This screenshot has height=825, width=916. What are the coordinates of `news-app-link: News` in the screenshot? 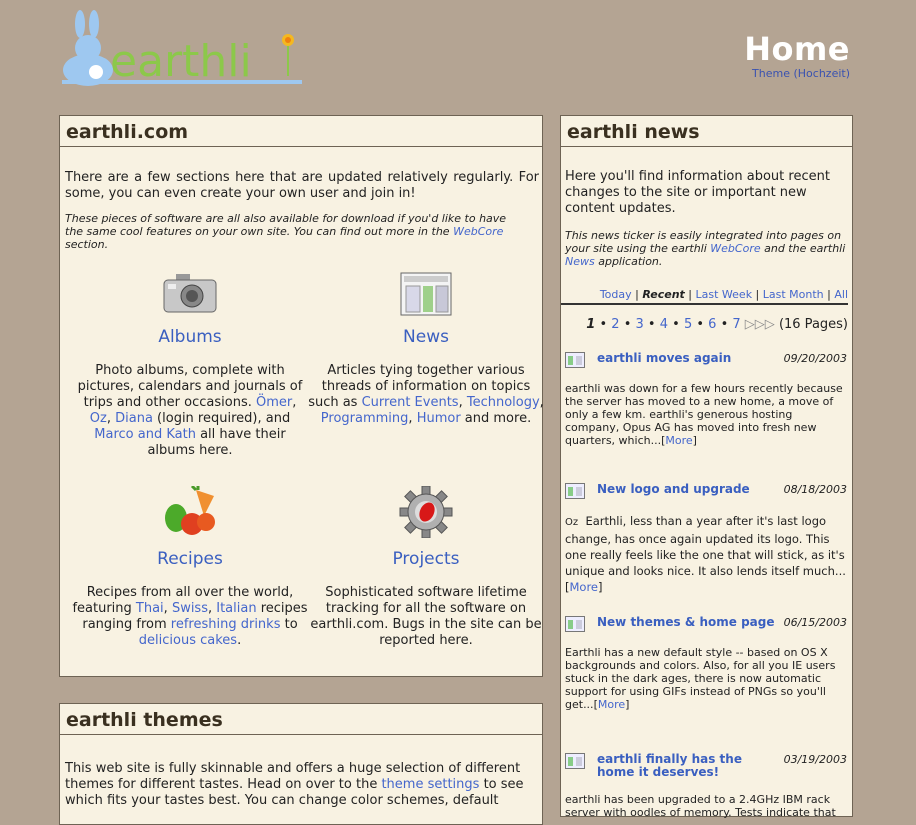 It's located at (580, 261).